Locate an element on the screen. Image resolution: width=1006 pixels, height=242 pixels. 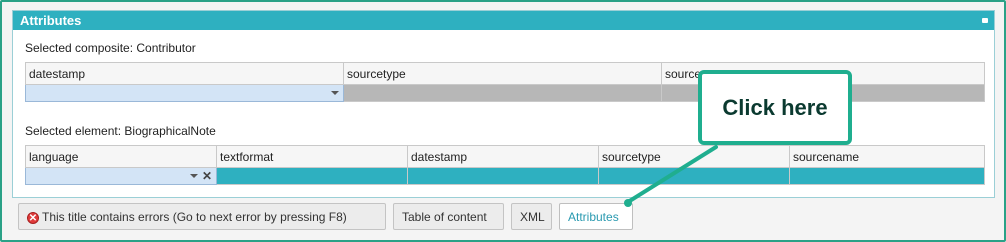
callout-text: Click here is located at coordinates (775, 107).